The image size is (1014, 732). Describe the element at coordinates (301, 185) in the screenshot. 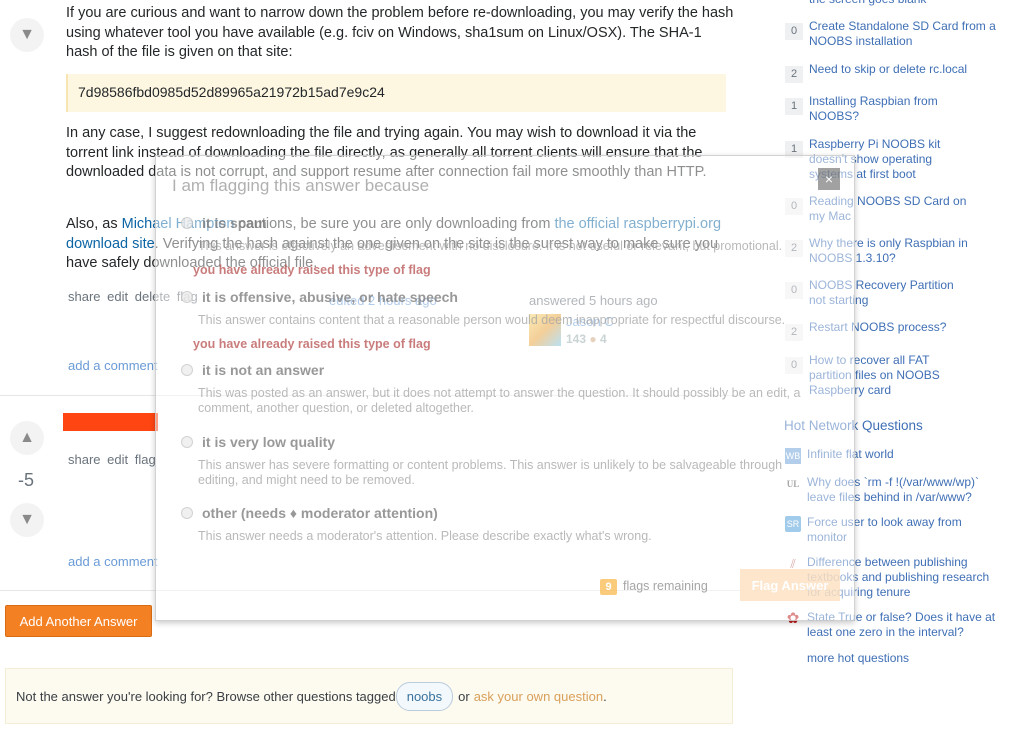

I see `dialog-title: I am flagging this answer because` at that location.